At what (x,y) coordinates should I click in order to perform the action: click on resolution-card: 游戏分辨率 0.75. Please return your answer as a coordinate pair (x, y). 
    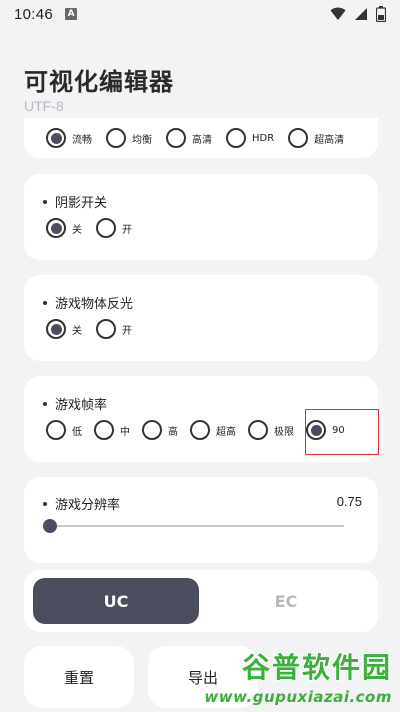
    Looking at the image, I should click on (201, 520).